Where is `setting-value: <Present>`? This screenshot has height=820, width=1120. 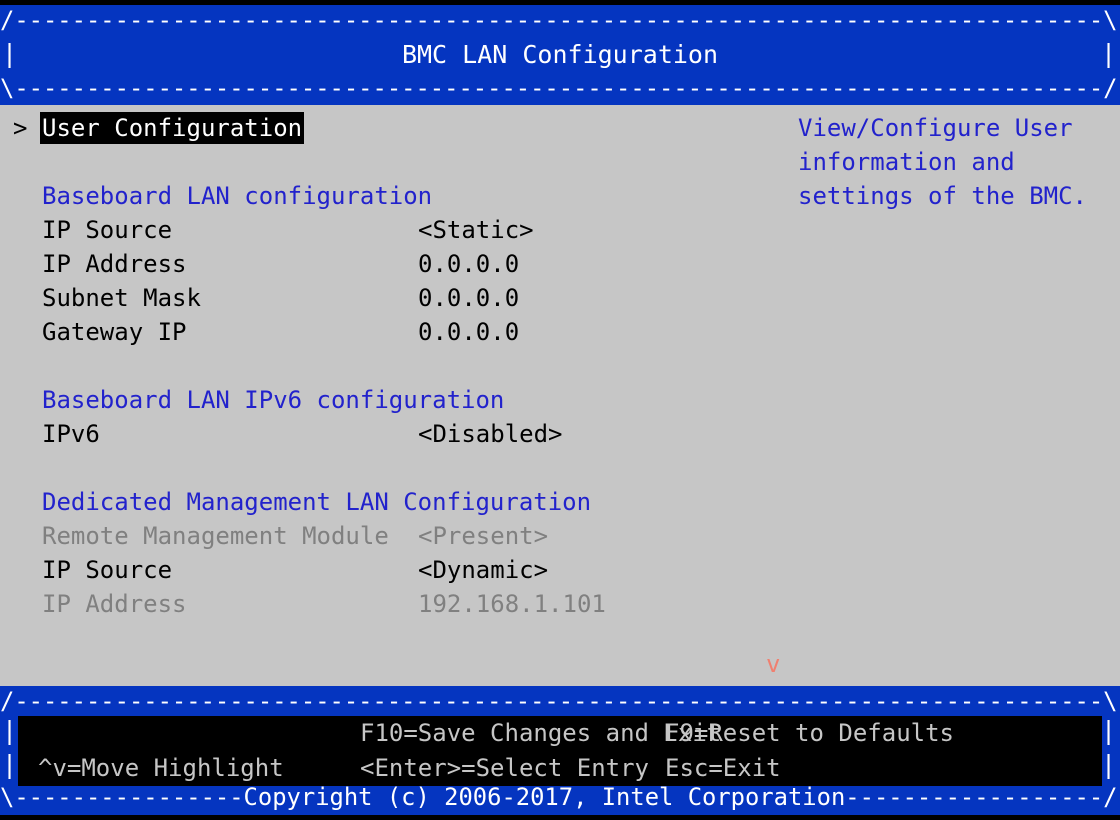 setting-value: <Present> is located at coordinates (483, 536).